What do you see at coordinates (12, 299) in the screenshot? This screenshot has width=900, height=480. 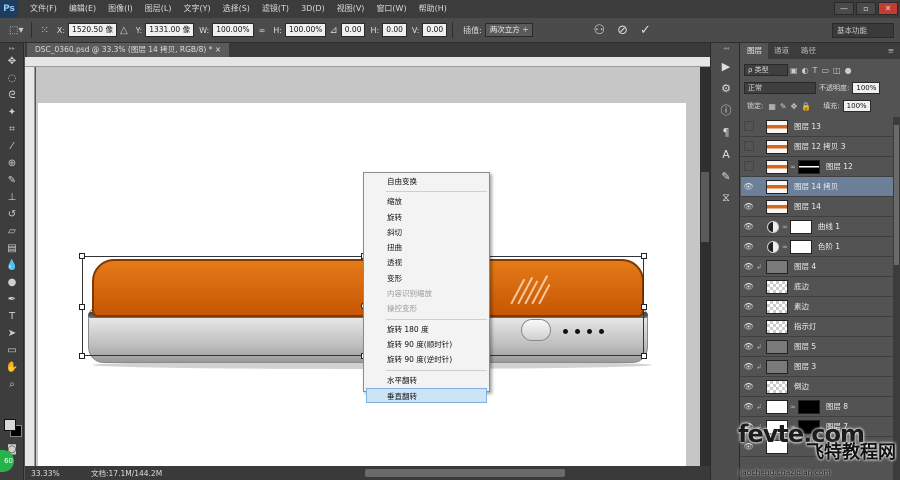 I see `pen-tool-icon: ✒` at bounding box center [12, 299].